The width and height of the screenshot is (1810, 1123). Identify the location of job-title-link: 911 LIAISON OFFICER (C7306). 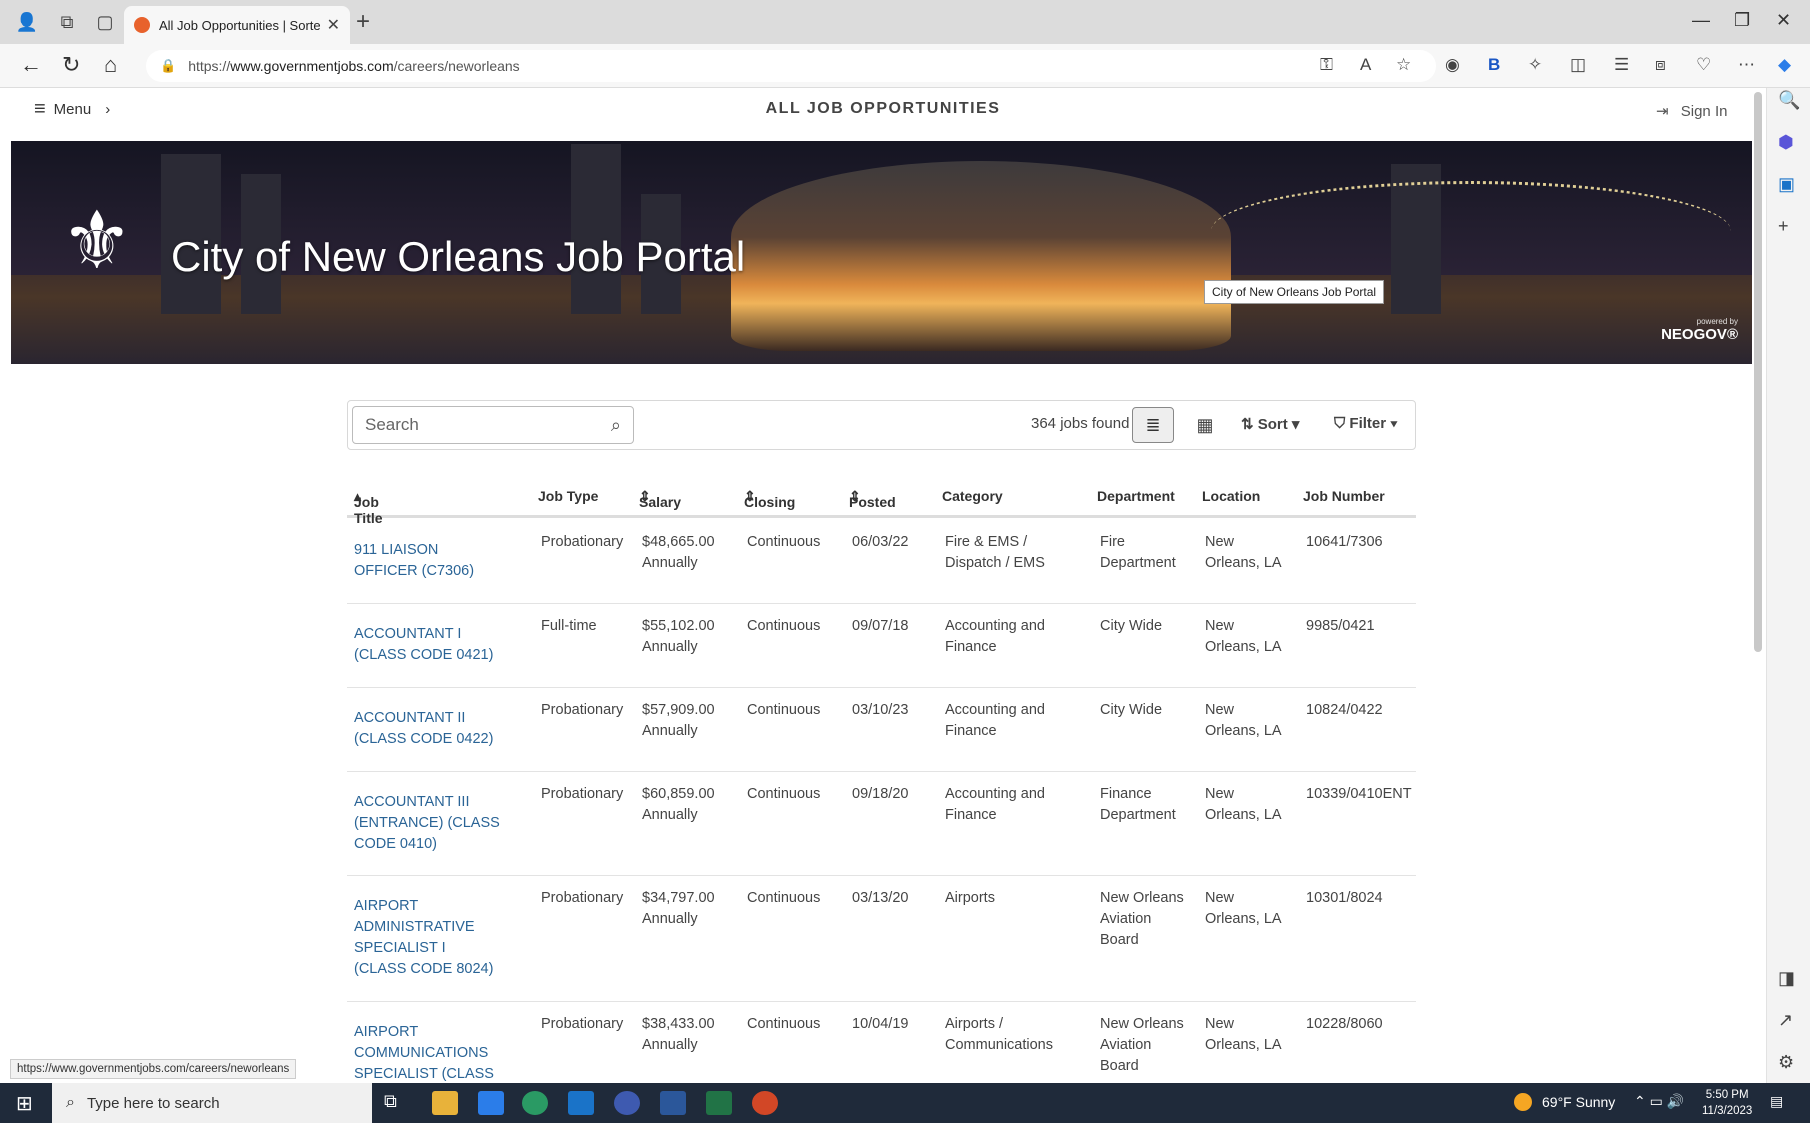
(429, 561).